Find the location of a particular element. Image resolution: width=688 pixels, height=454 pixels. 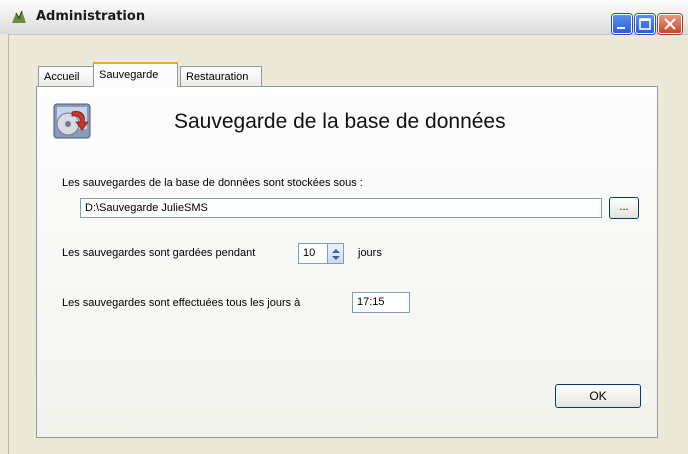

close-button is located at coordinates (670, 24).